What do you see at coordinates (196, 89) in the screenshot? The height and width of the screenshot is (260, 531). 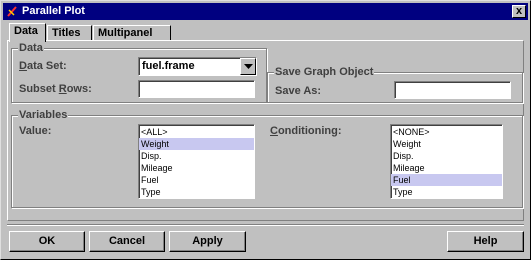 I see `subset-rows-input` at bounding box center [196, 89].